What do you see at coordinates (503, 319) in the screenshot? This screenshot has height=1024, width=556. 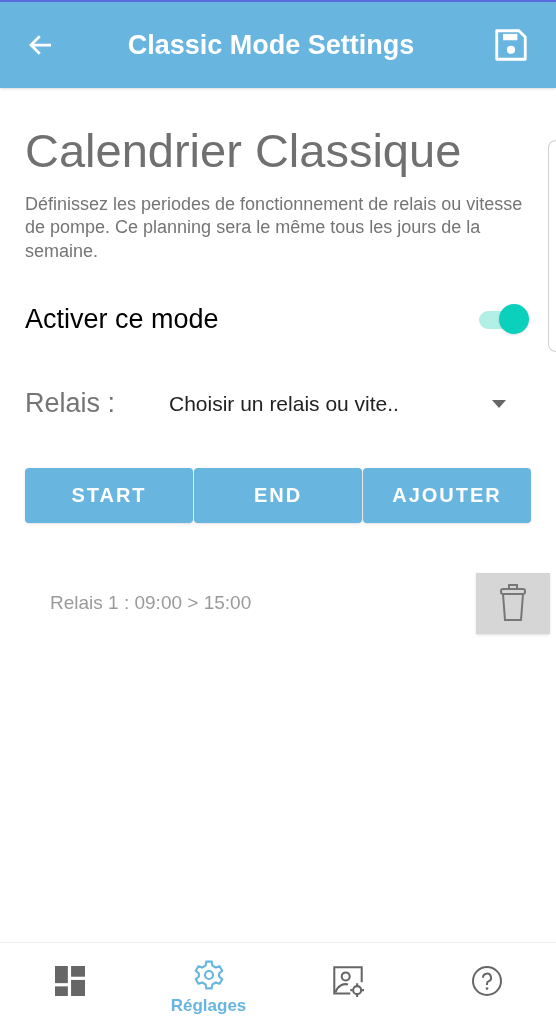 I see `toggle-switch` at bounding box center [503, 319].